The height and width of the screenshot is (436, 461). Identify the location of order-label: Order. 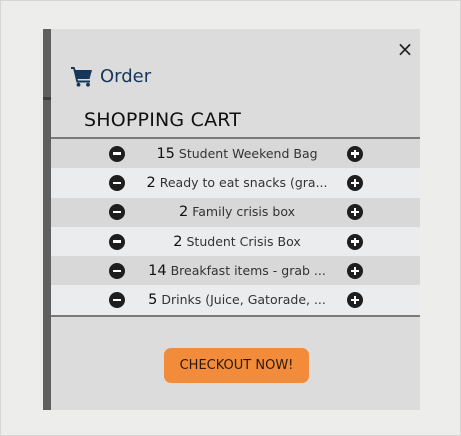
(126, 76).